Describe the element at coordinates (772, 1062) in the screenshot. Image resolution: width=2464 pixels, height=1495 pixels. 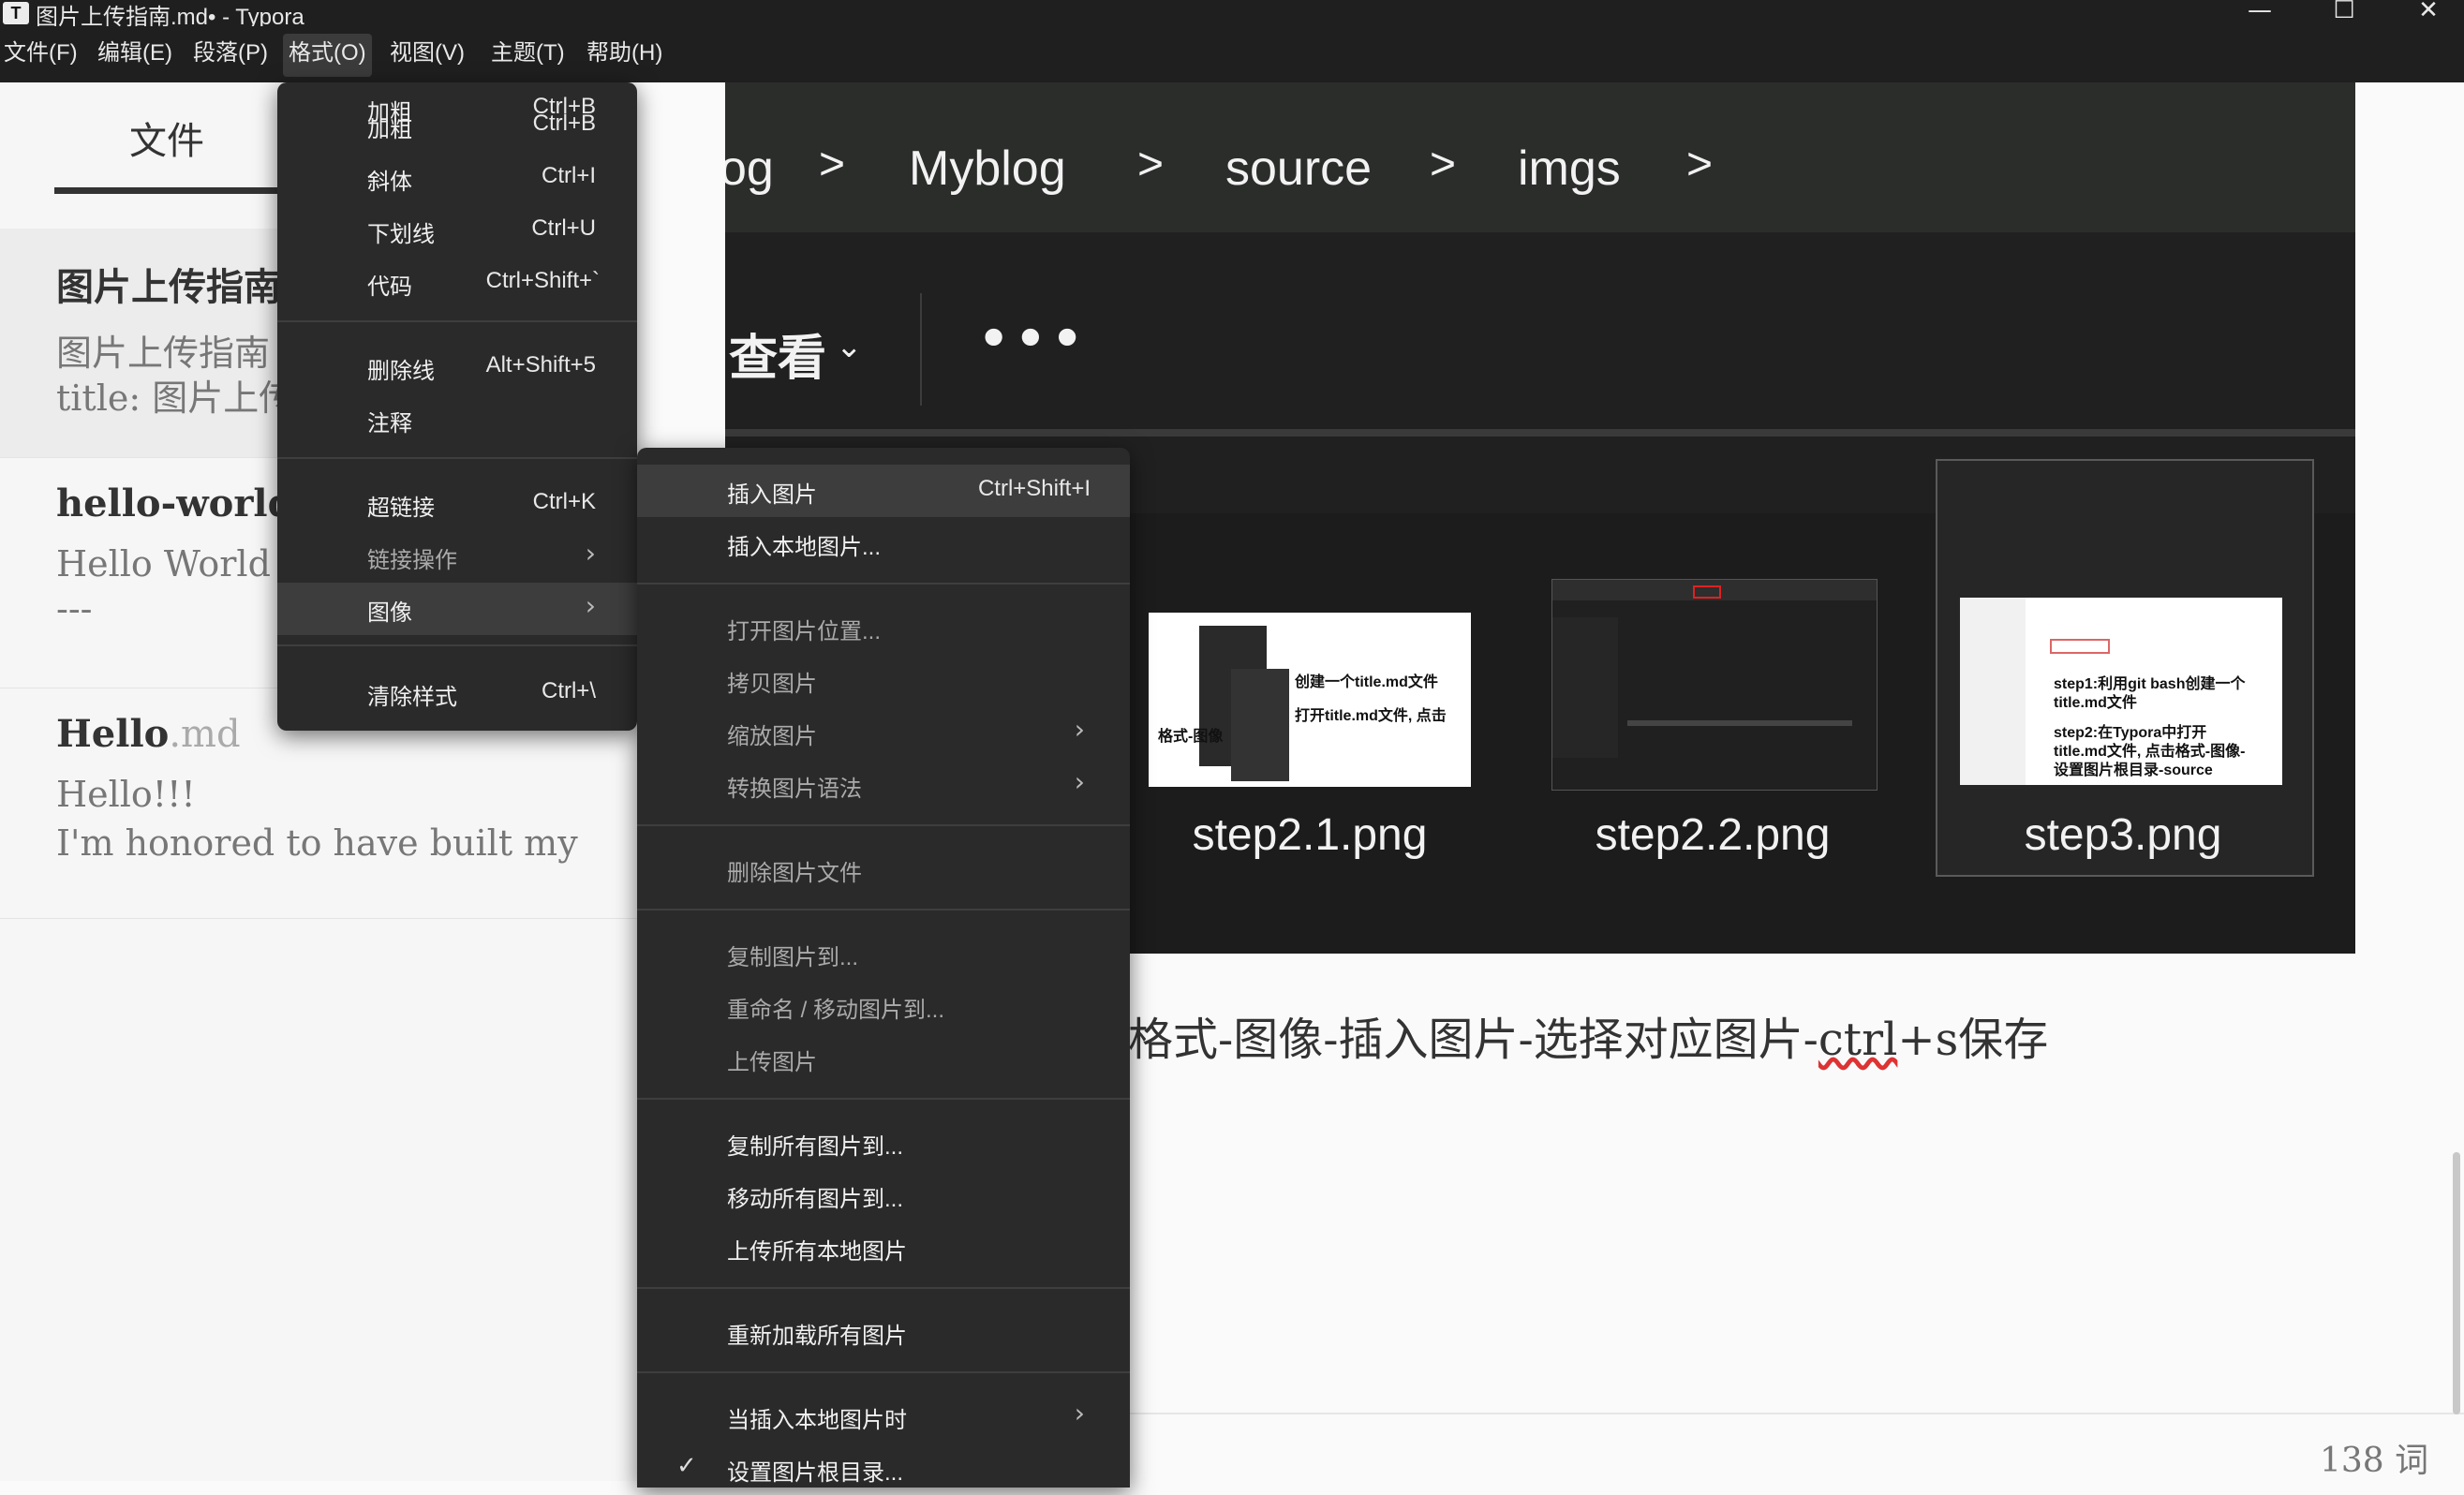
I see `menu-item-label: 上传图片` at that location.